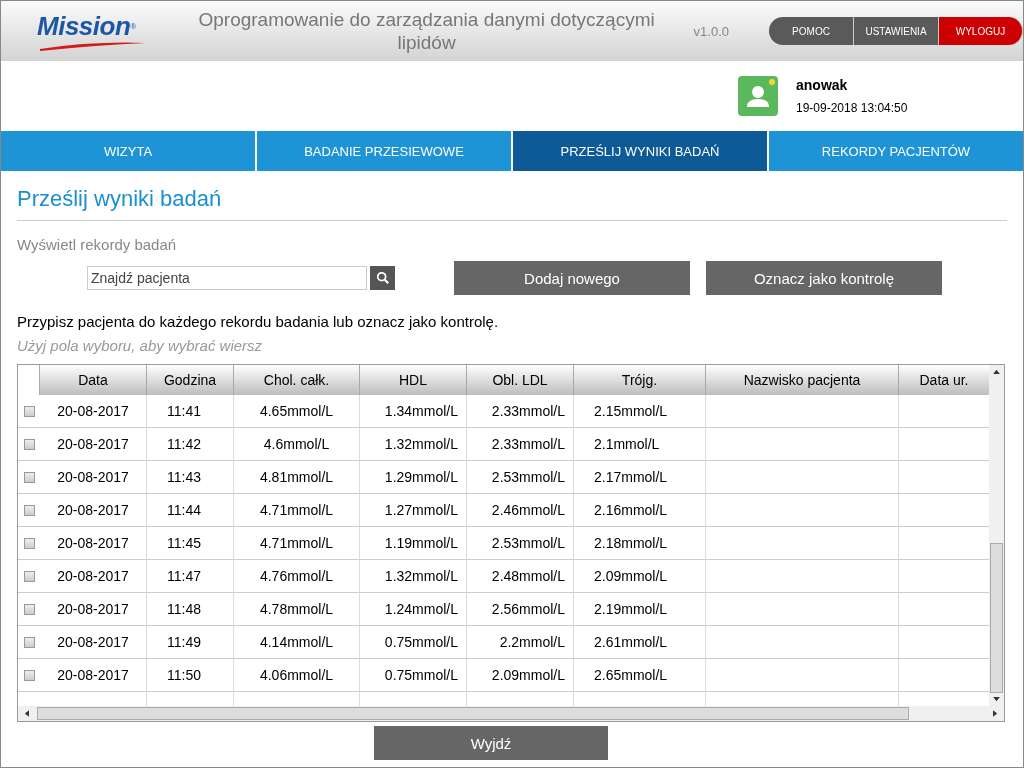  I want to click on vertical-scrollbar, so click(996, 535).